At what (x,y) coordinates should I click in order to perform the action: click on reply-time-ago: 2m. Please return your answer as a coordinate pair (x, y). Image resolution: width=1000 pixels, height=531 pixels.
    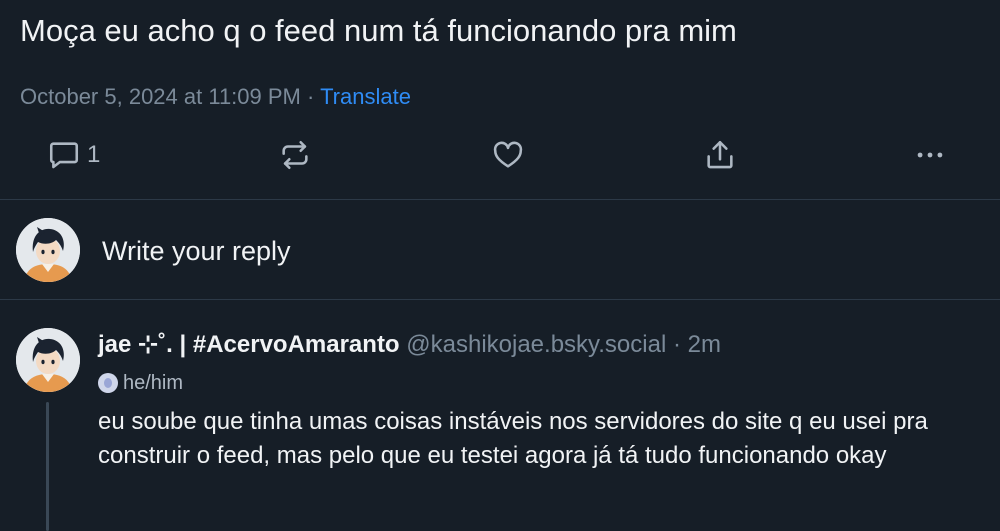
    Looking at the image, I should click on (704, 344).